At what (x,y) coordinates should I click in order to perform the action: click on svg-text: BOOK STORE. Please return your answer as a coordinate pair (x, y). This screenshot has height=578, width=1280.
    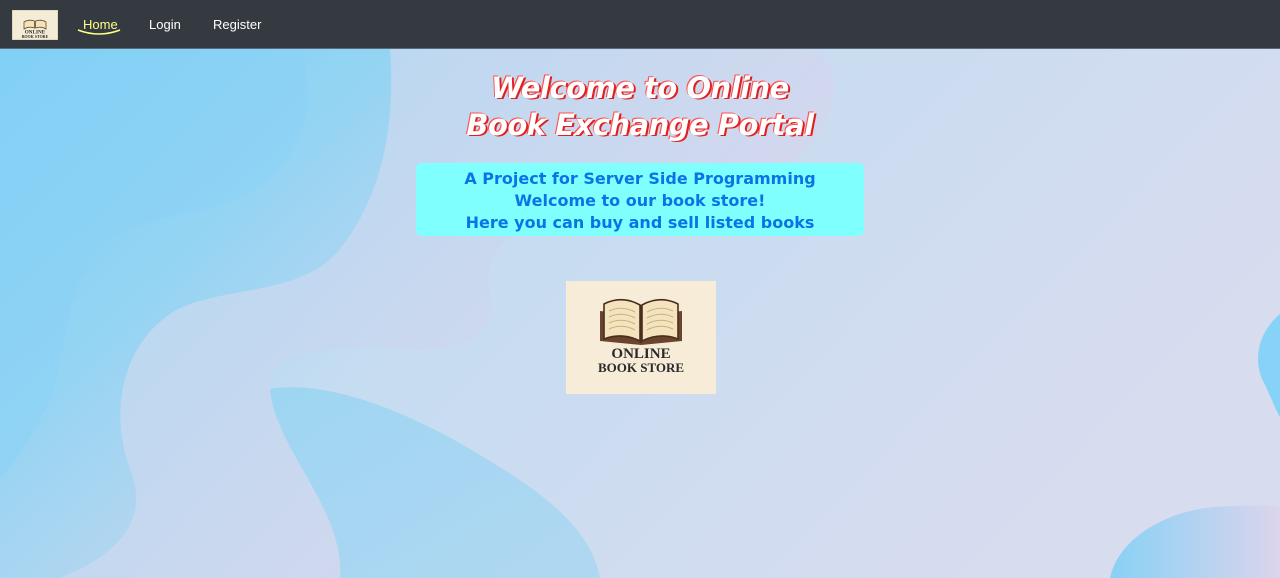
    Looking at the image, I should click on (35, 36).